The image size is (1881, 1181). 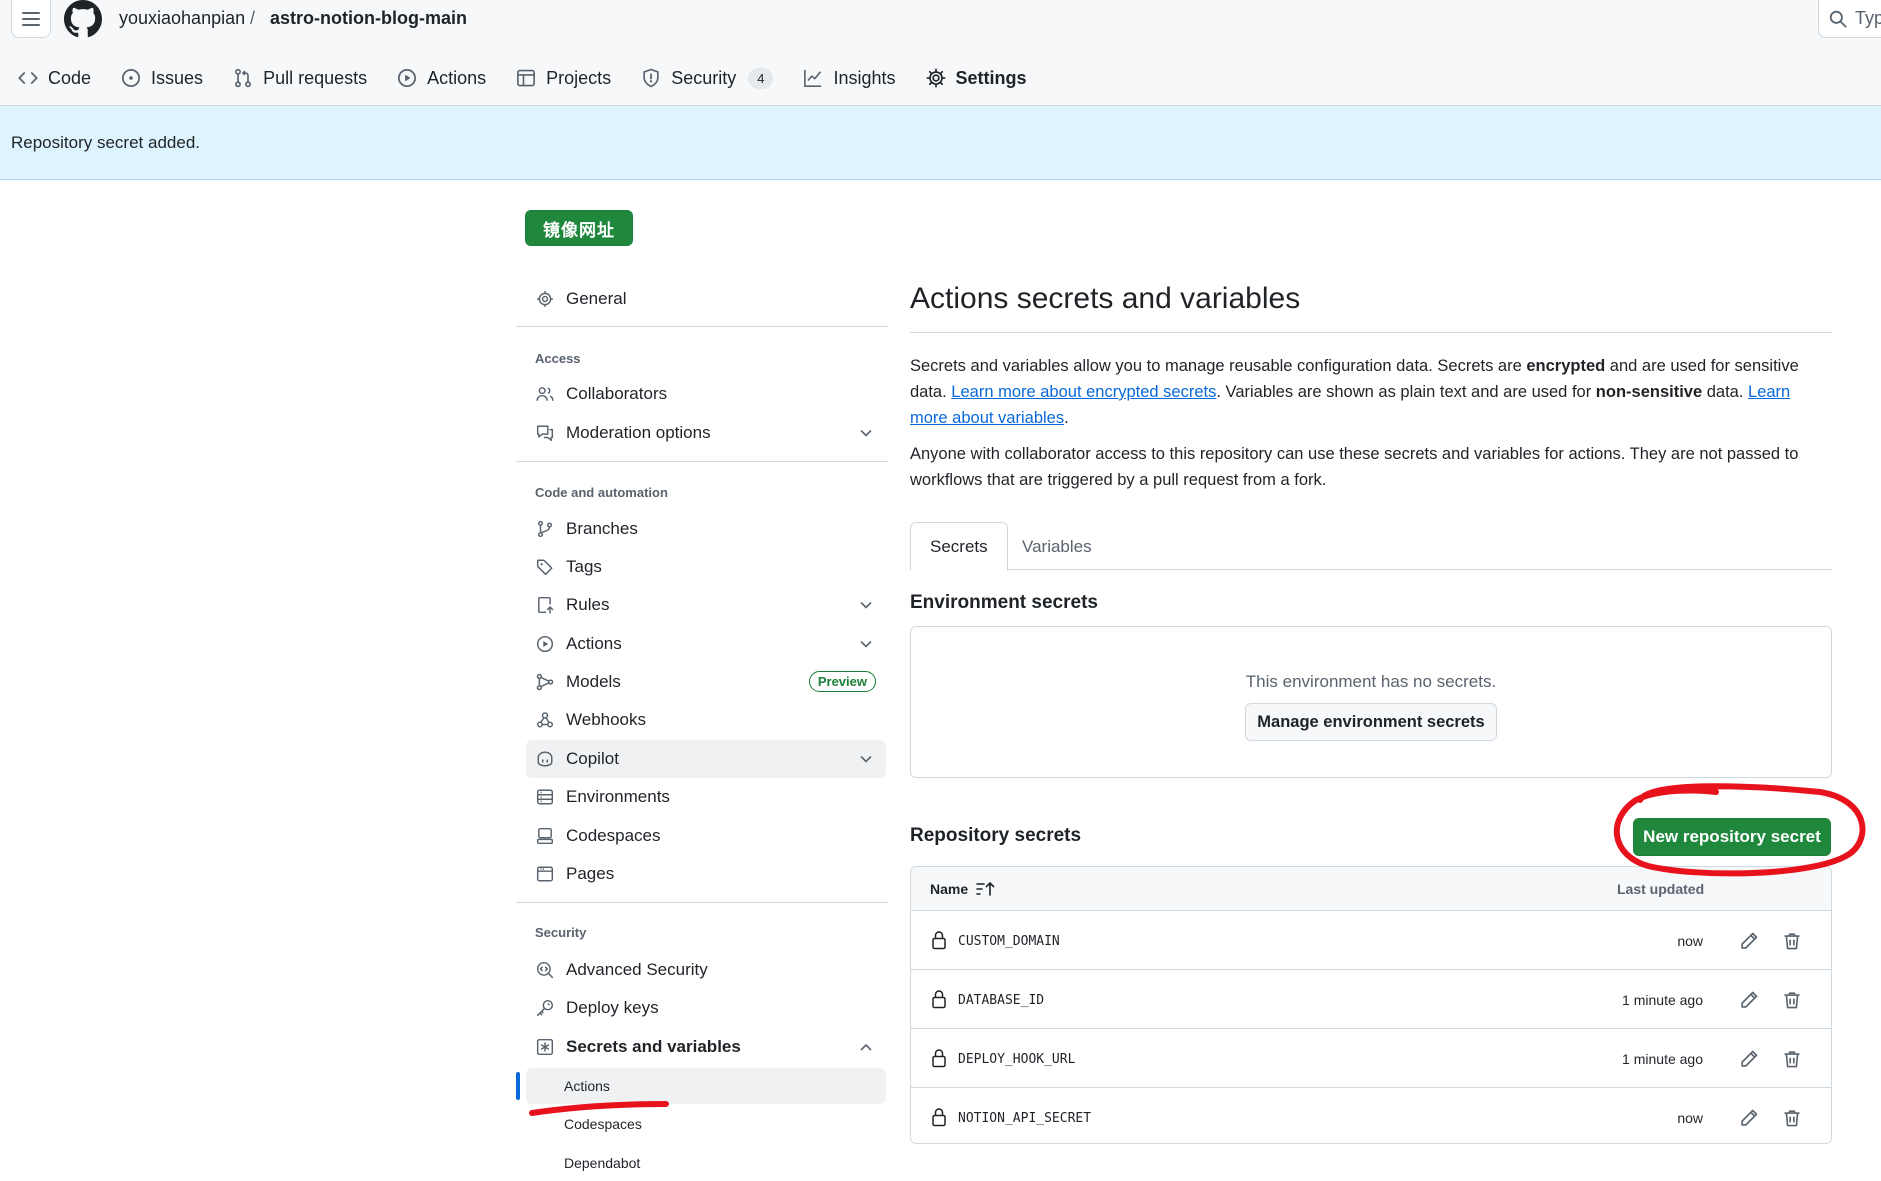 What do you see at coordinates (1732, 837) in the screenshot?
I see `new-repository-secret-button: New repository secret` at bounding box center [1732, 837].